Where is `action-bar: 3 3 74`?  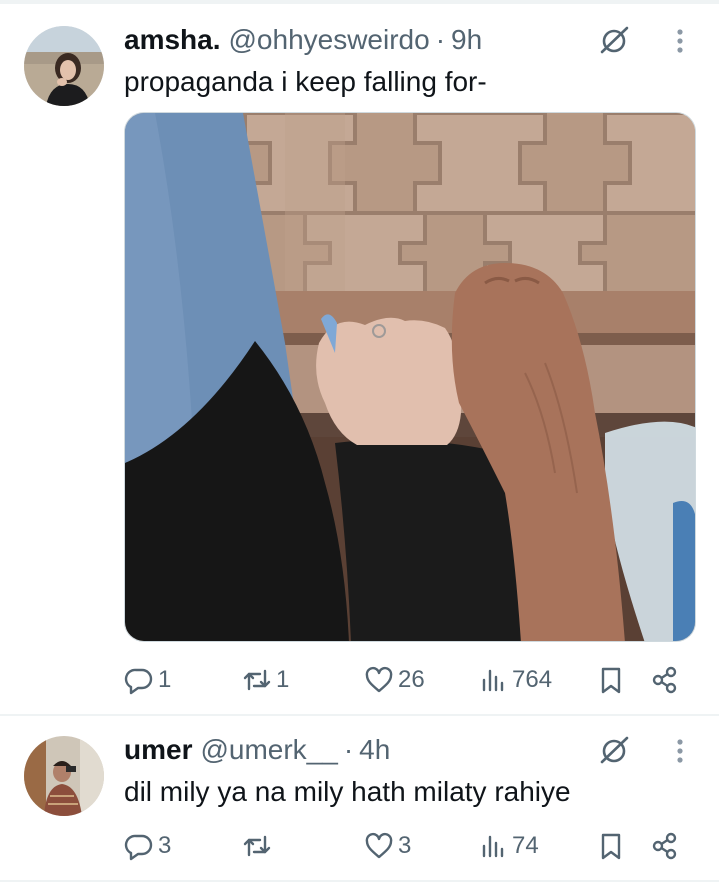
action-bar: 3 3 74 is located at coordinates (410, 846).